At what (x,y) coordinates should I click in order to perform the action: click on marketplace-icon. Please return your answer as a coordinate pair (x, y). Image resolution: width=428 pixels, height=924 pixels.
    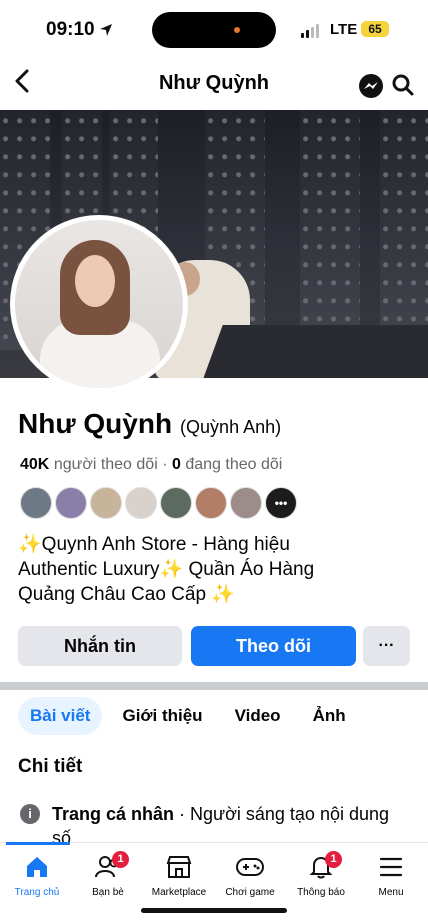
    Looking at the image, I should click on (179, 867).